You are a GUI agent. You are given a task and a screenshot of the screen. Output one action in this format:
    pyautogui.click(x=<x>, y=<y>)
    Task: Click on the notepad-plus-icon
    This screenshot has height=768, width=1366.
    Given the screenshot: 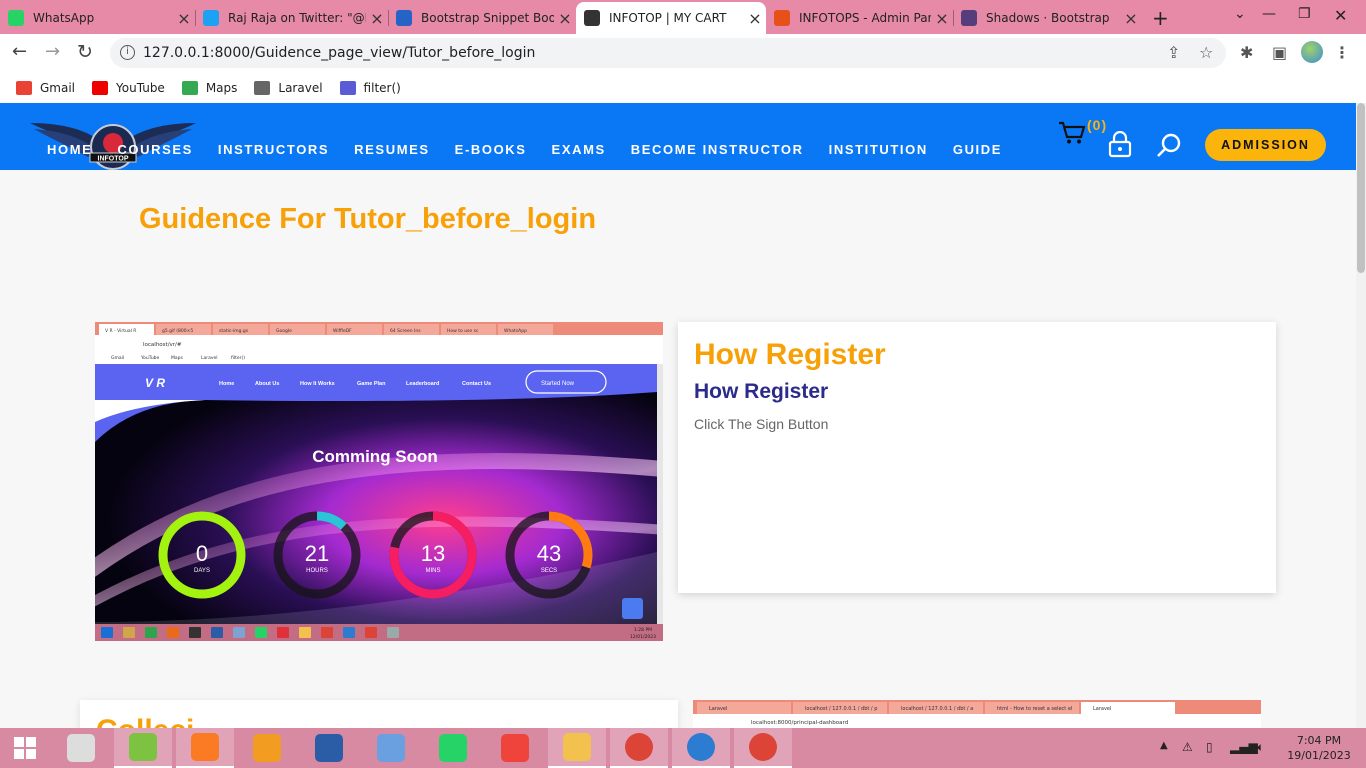 What is the action you would take?
    pyautogui.click(x=143, y=748)
    